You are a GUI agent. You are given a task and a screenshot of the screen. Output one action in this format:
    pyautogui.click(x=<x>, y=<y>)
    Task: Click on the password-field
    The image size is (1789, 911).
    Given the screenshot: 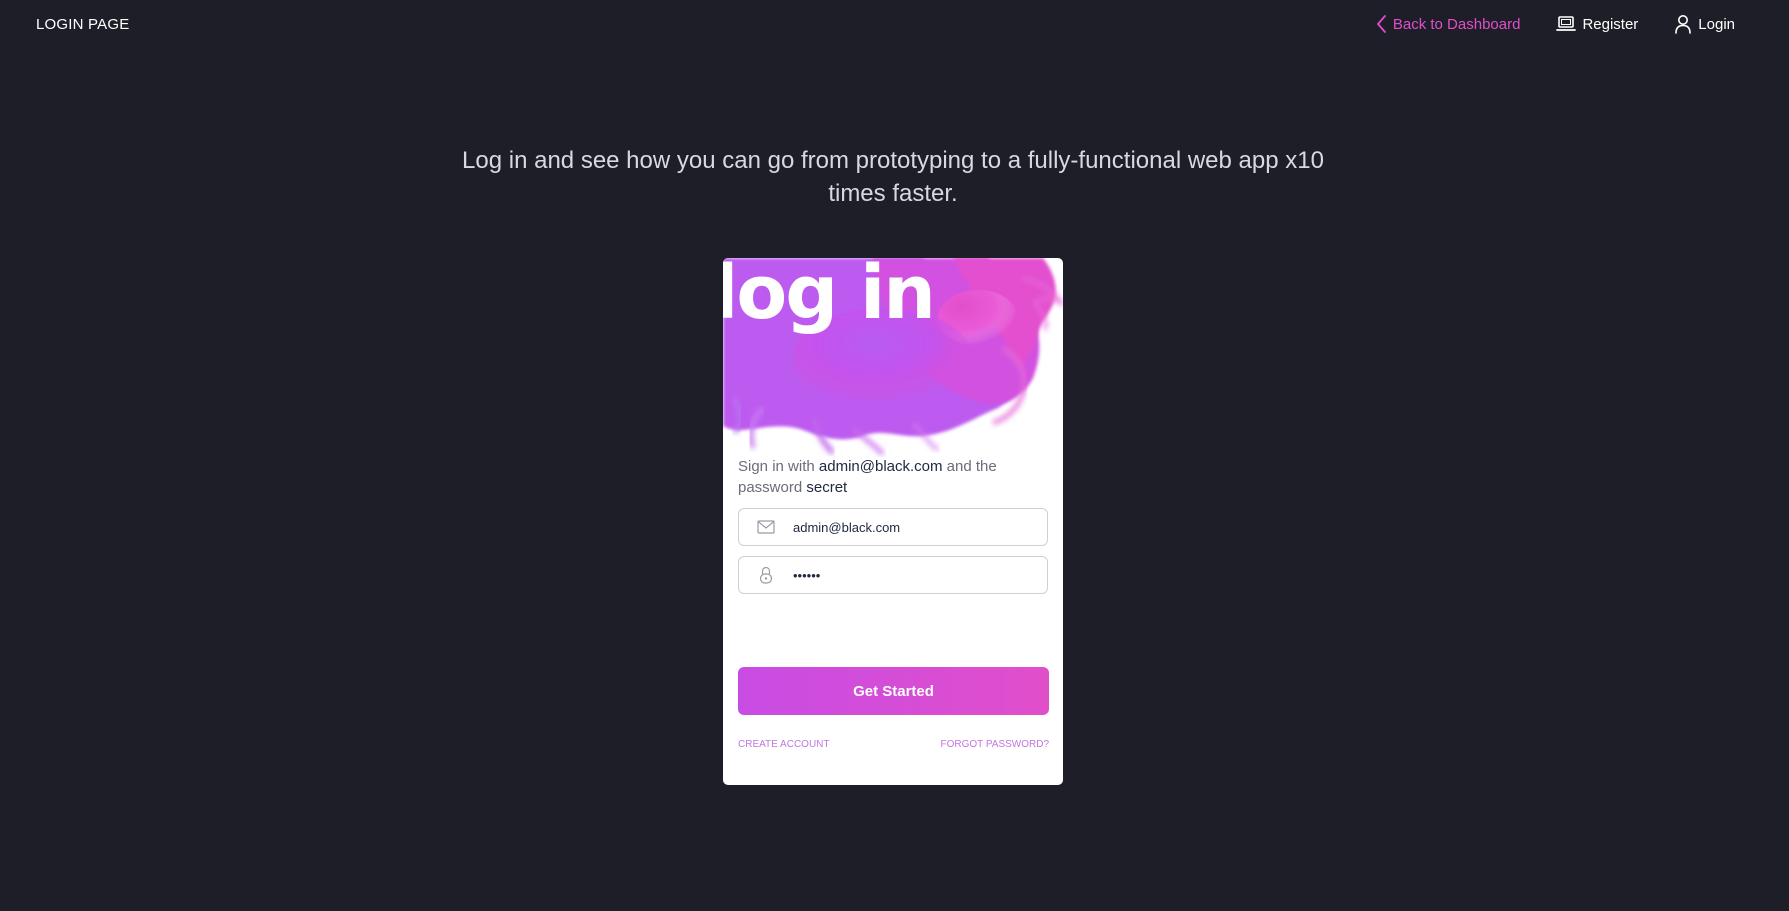 What is the action you would take?
    pyautogui.click(x=893, y=575)
    